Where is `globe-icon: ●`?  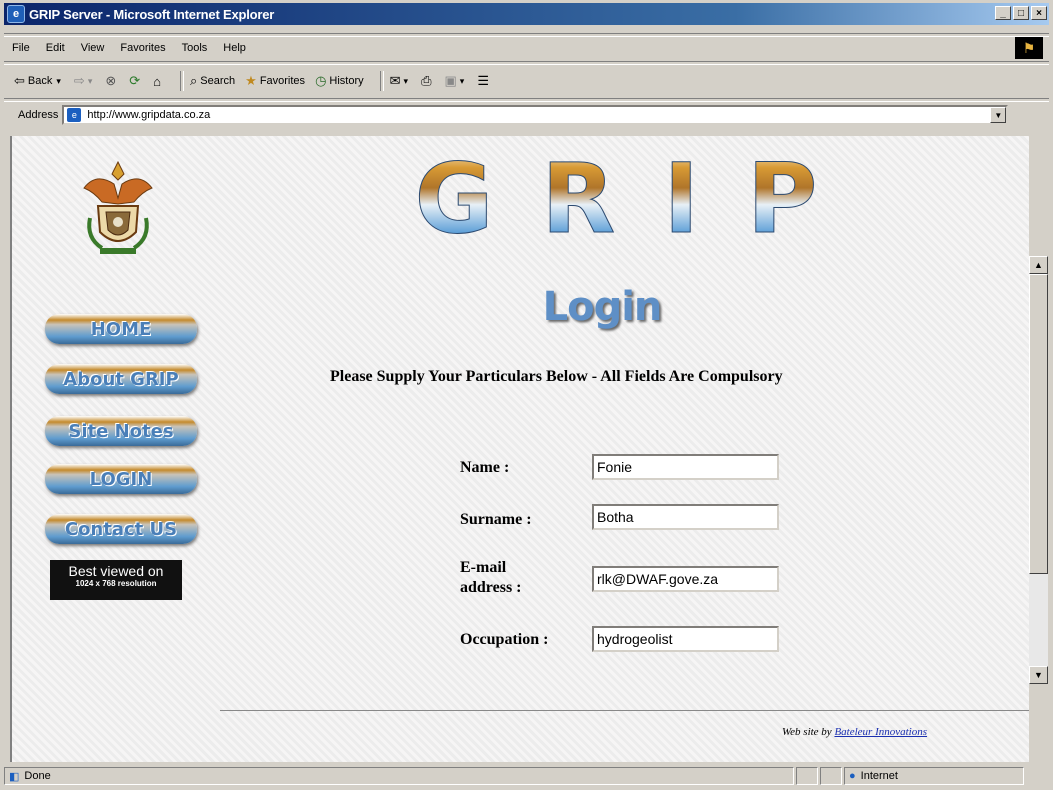 globe-icon: ● is located at coordinates (852, 776).